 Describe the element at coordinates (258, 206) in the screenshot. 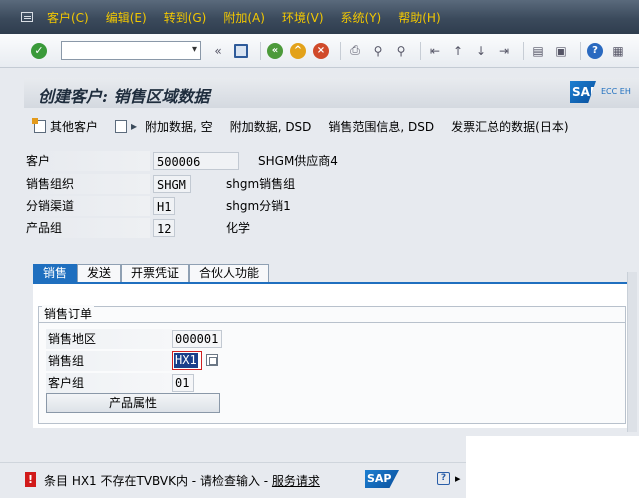

I see `distribution-channel-description: shgm分销1` at that location.